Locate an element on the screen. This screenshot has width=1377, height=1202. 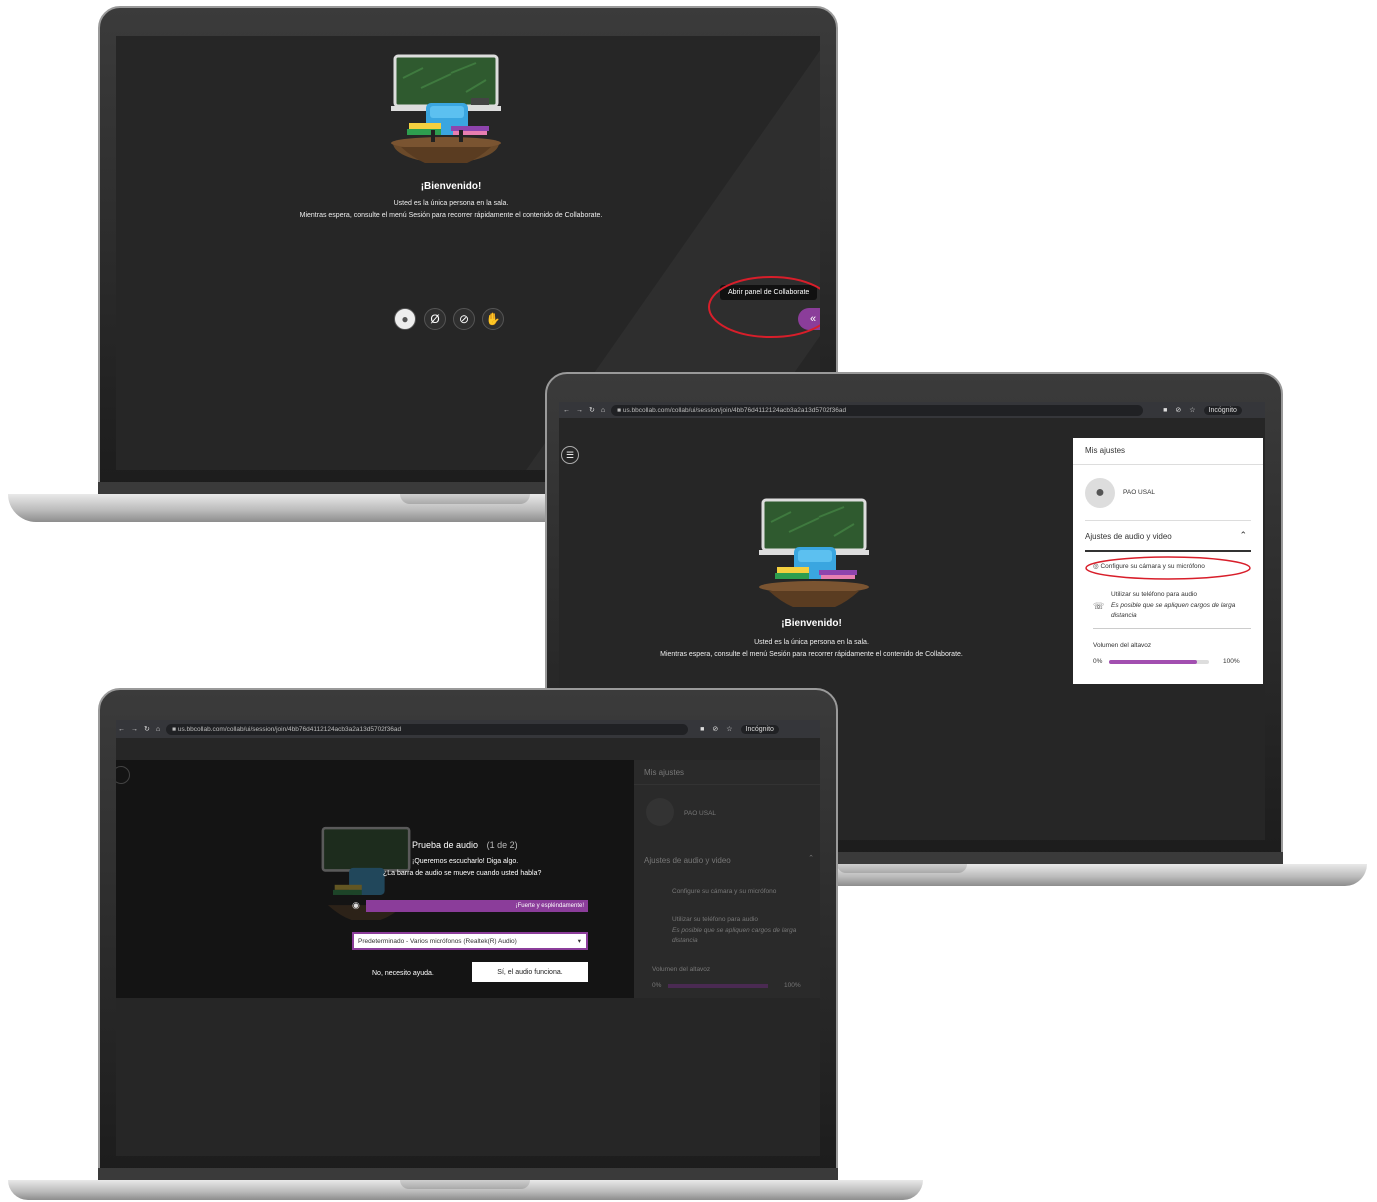
audio-works-label: Sí, el audio funciona. is located at coordinates (530, 972).